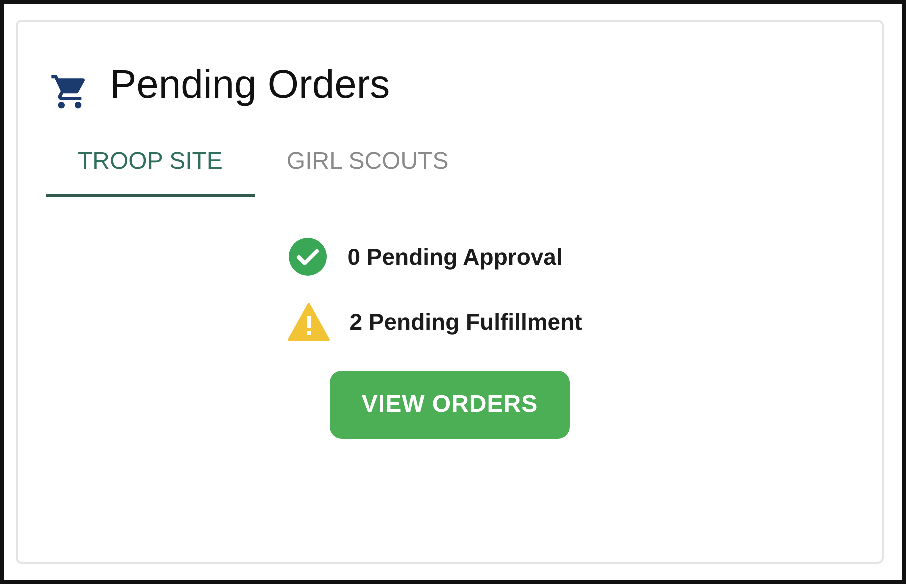  Describe the element at coordinates (150, 165) in the screenshot. I see `tab: TROOP SITE` at that location.